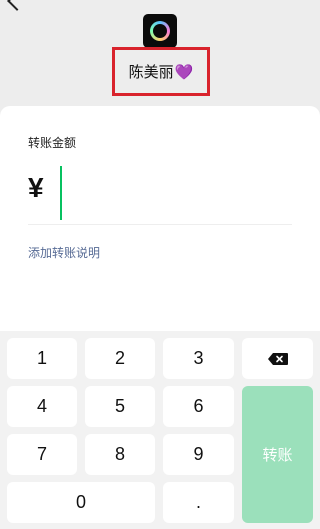 This screenshot has width=320, height=529. Describe the element at coordinates (176, 194) in the screenshot. I see `amount-input` at that location.